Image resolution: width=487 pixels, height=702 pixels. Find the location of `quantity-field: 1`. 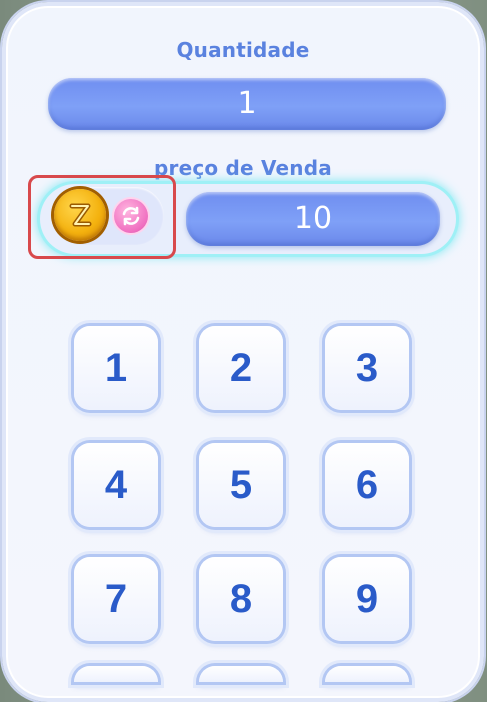

quantity-field: 1 is located at coordinates (247, 104).